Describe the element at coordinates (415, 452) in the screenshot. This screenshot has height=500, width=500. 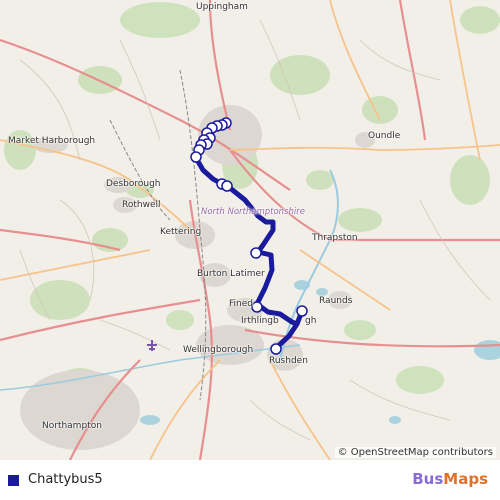
I see `map-attribution: © OpenStreetMap contributors` at that location.